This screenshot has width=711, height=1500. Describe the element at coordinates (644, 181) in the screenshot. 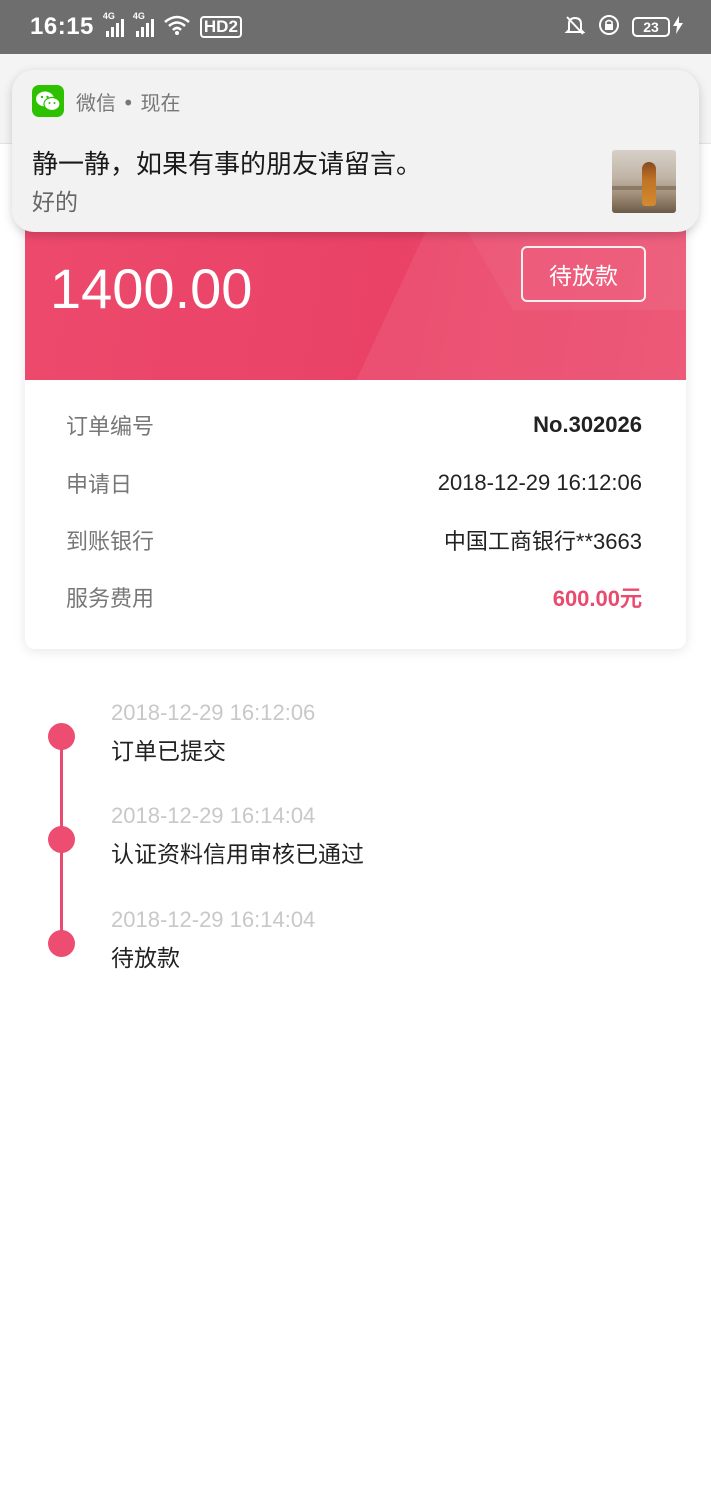

I see `notification-avatar-image` at that location.